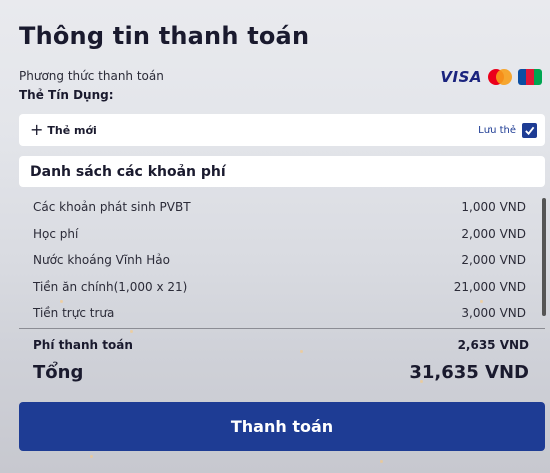 The height and width of the screenshot is (473, 550). Describe the element at coordinates (544, 257) in the screenshot. I see `fees-scrollbar` at that location.